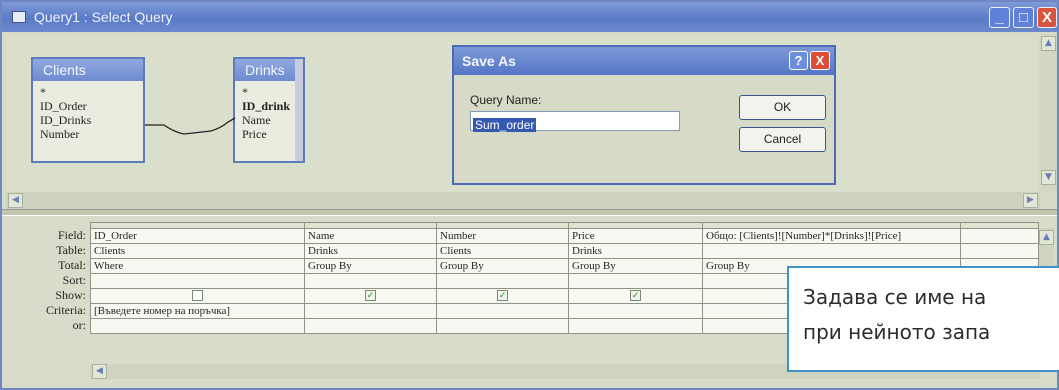  Describe the element at coordinates (103, 17) in the screenshot. I see `window-title: Query1 : Select Query` at that location.